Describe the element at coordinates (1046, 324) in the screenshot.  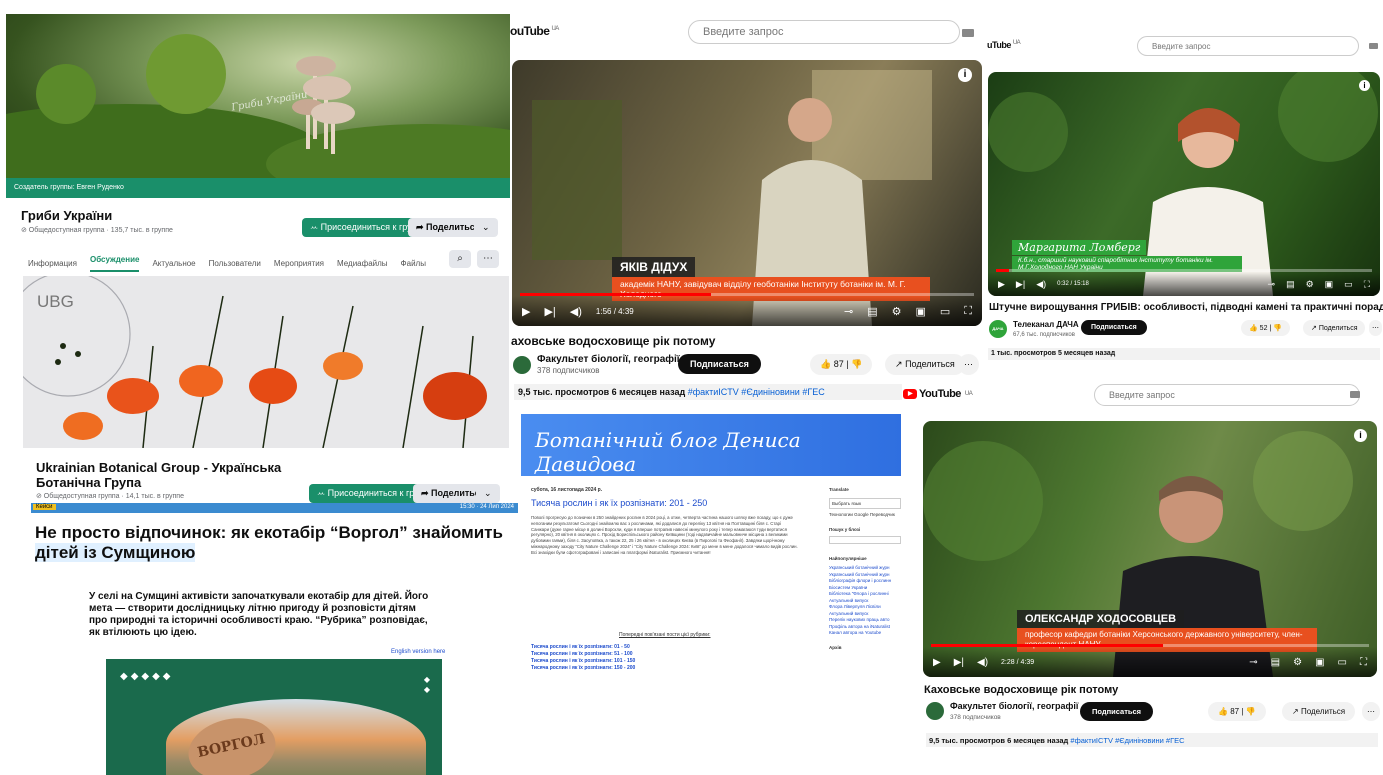
I see `channel-name: Телеканал ДАЧА` at that location.